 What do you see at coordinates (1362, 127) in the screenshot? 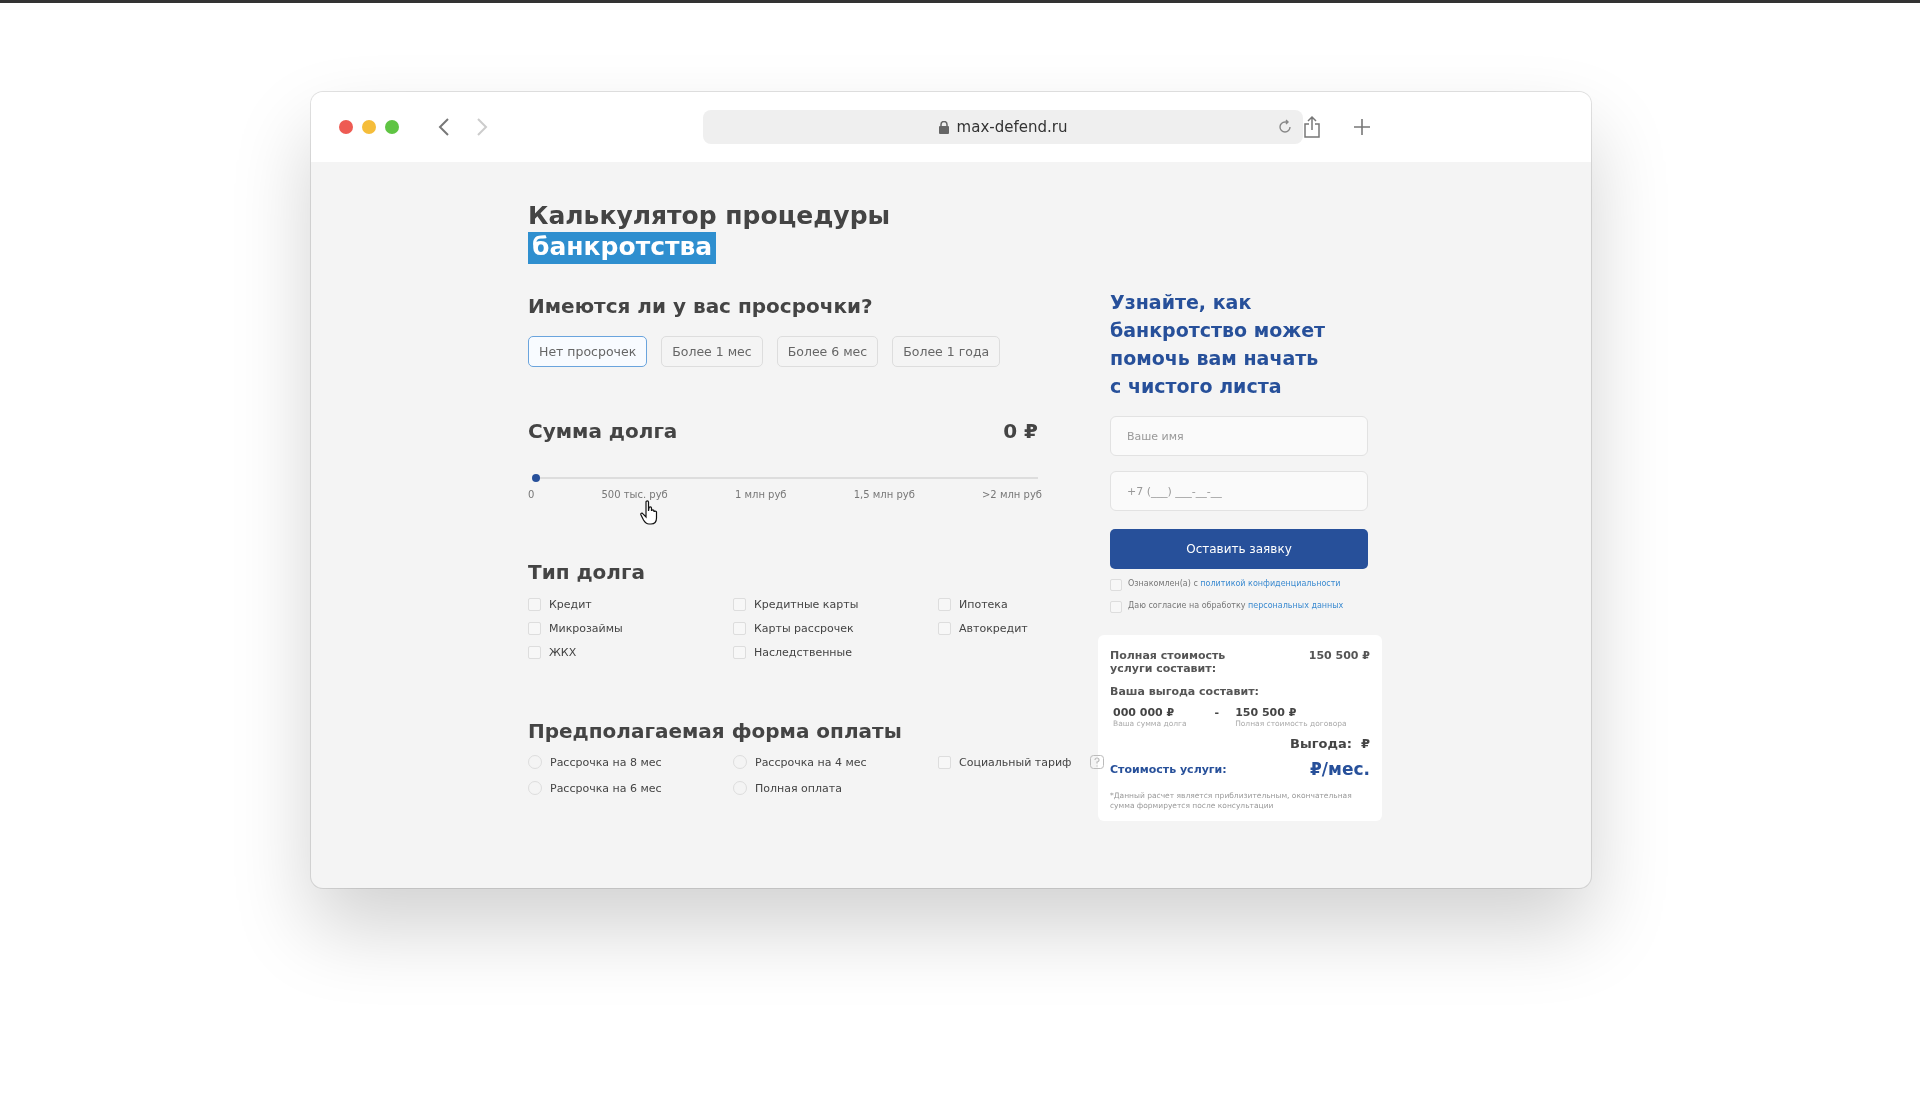
I see `new-tab-icon` at bounding box center [1362, 127].